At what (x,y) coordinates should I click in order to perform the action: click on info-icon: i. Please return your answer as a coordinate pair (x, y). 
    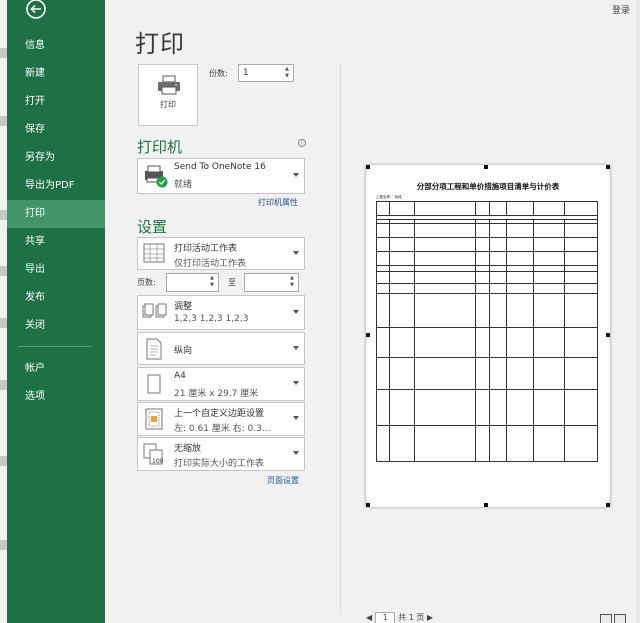
    Looking at the image, I should click on (302, 143).